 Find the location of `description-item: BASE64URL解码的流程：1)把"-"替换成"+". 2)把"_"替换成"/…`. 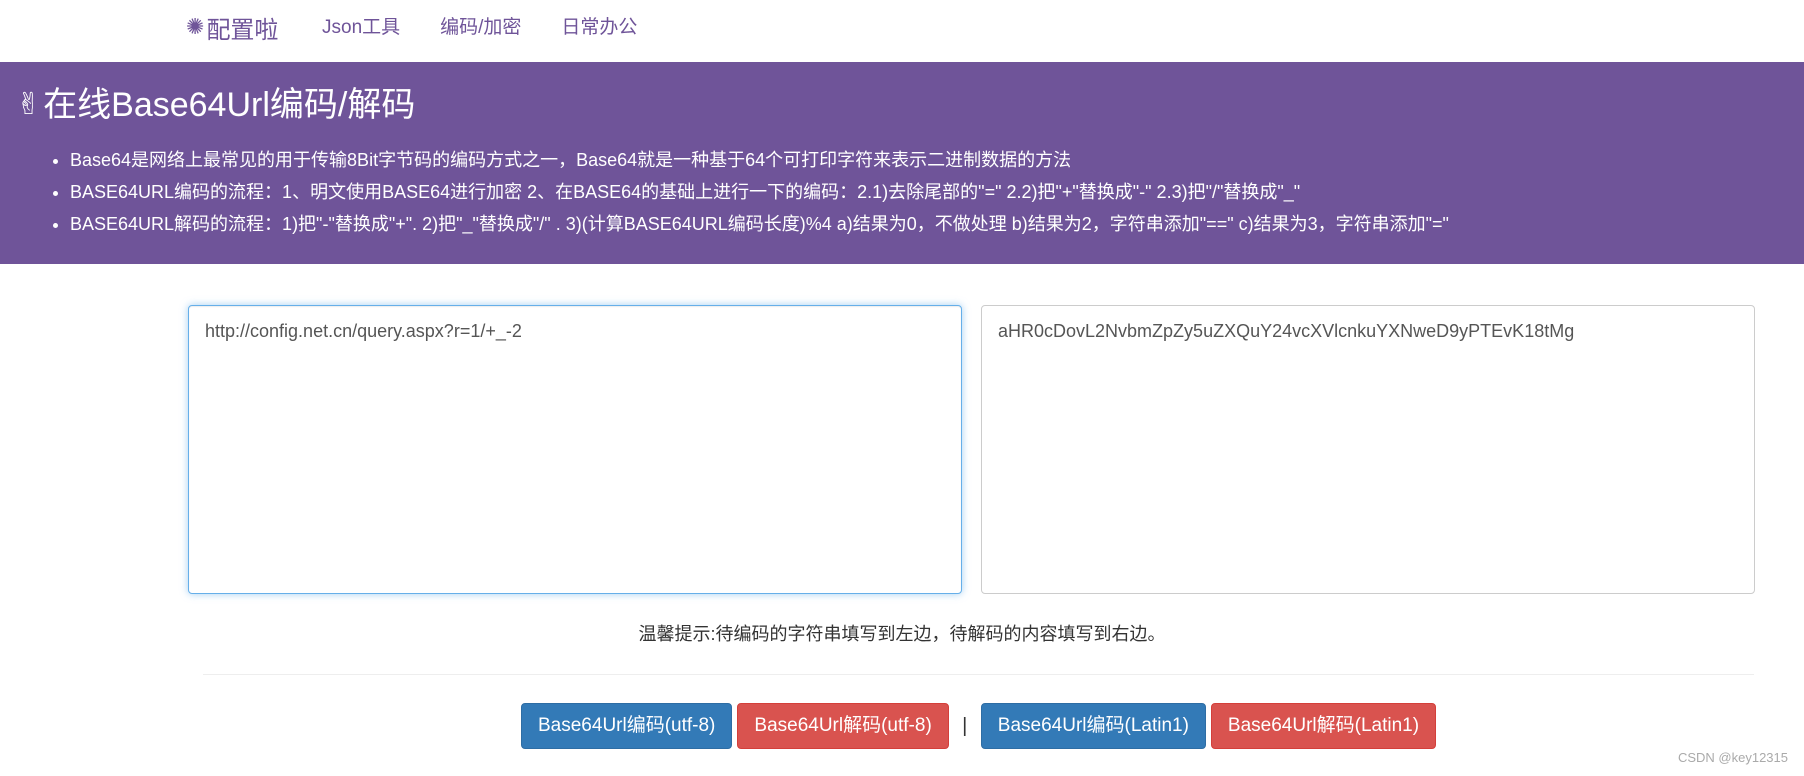

description-item: BASE64URL解码的流程：1)把"-"替换成"+". 2)把"_"替换成"/… is located at coordinates (759, 224).